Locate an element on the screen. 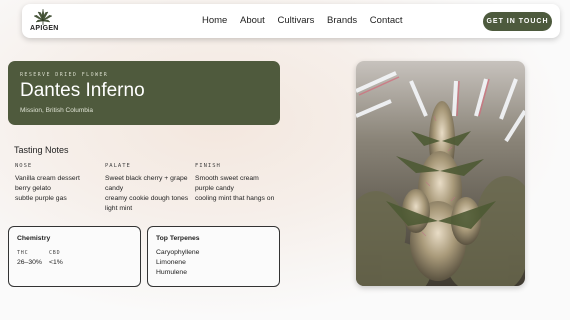 The image size is (570, 320). terpenes-heading: Top Terpenes is located at coordinates (178, 238).